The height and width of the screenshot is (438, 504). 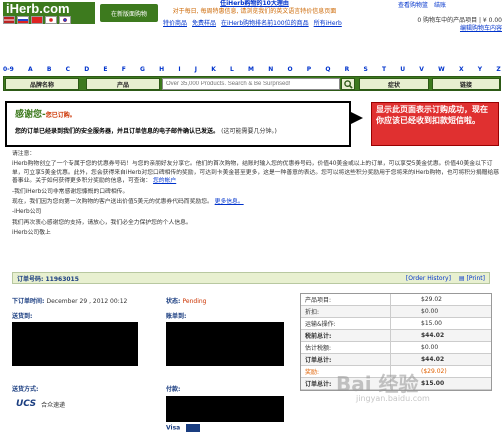 I want to click on totals-value: $29.02, so click(x=431, y=299).